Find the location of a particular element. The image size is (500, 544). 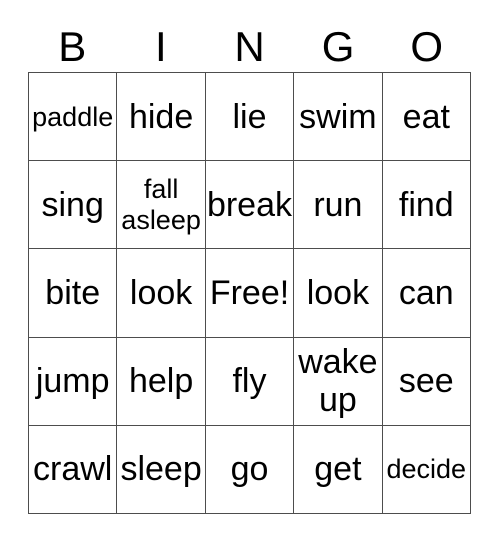

bingo-cell-label: bite is located at coordinates (73, 292).